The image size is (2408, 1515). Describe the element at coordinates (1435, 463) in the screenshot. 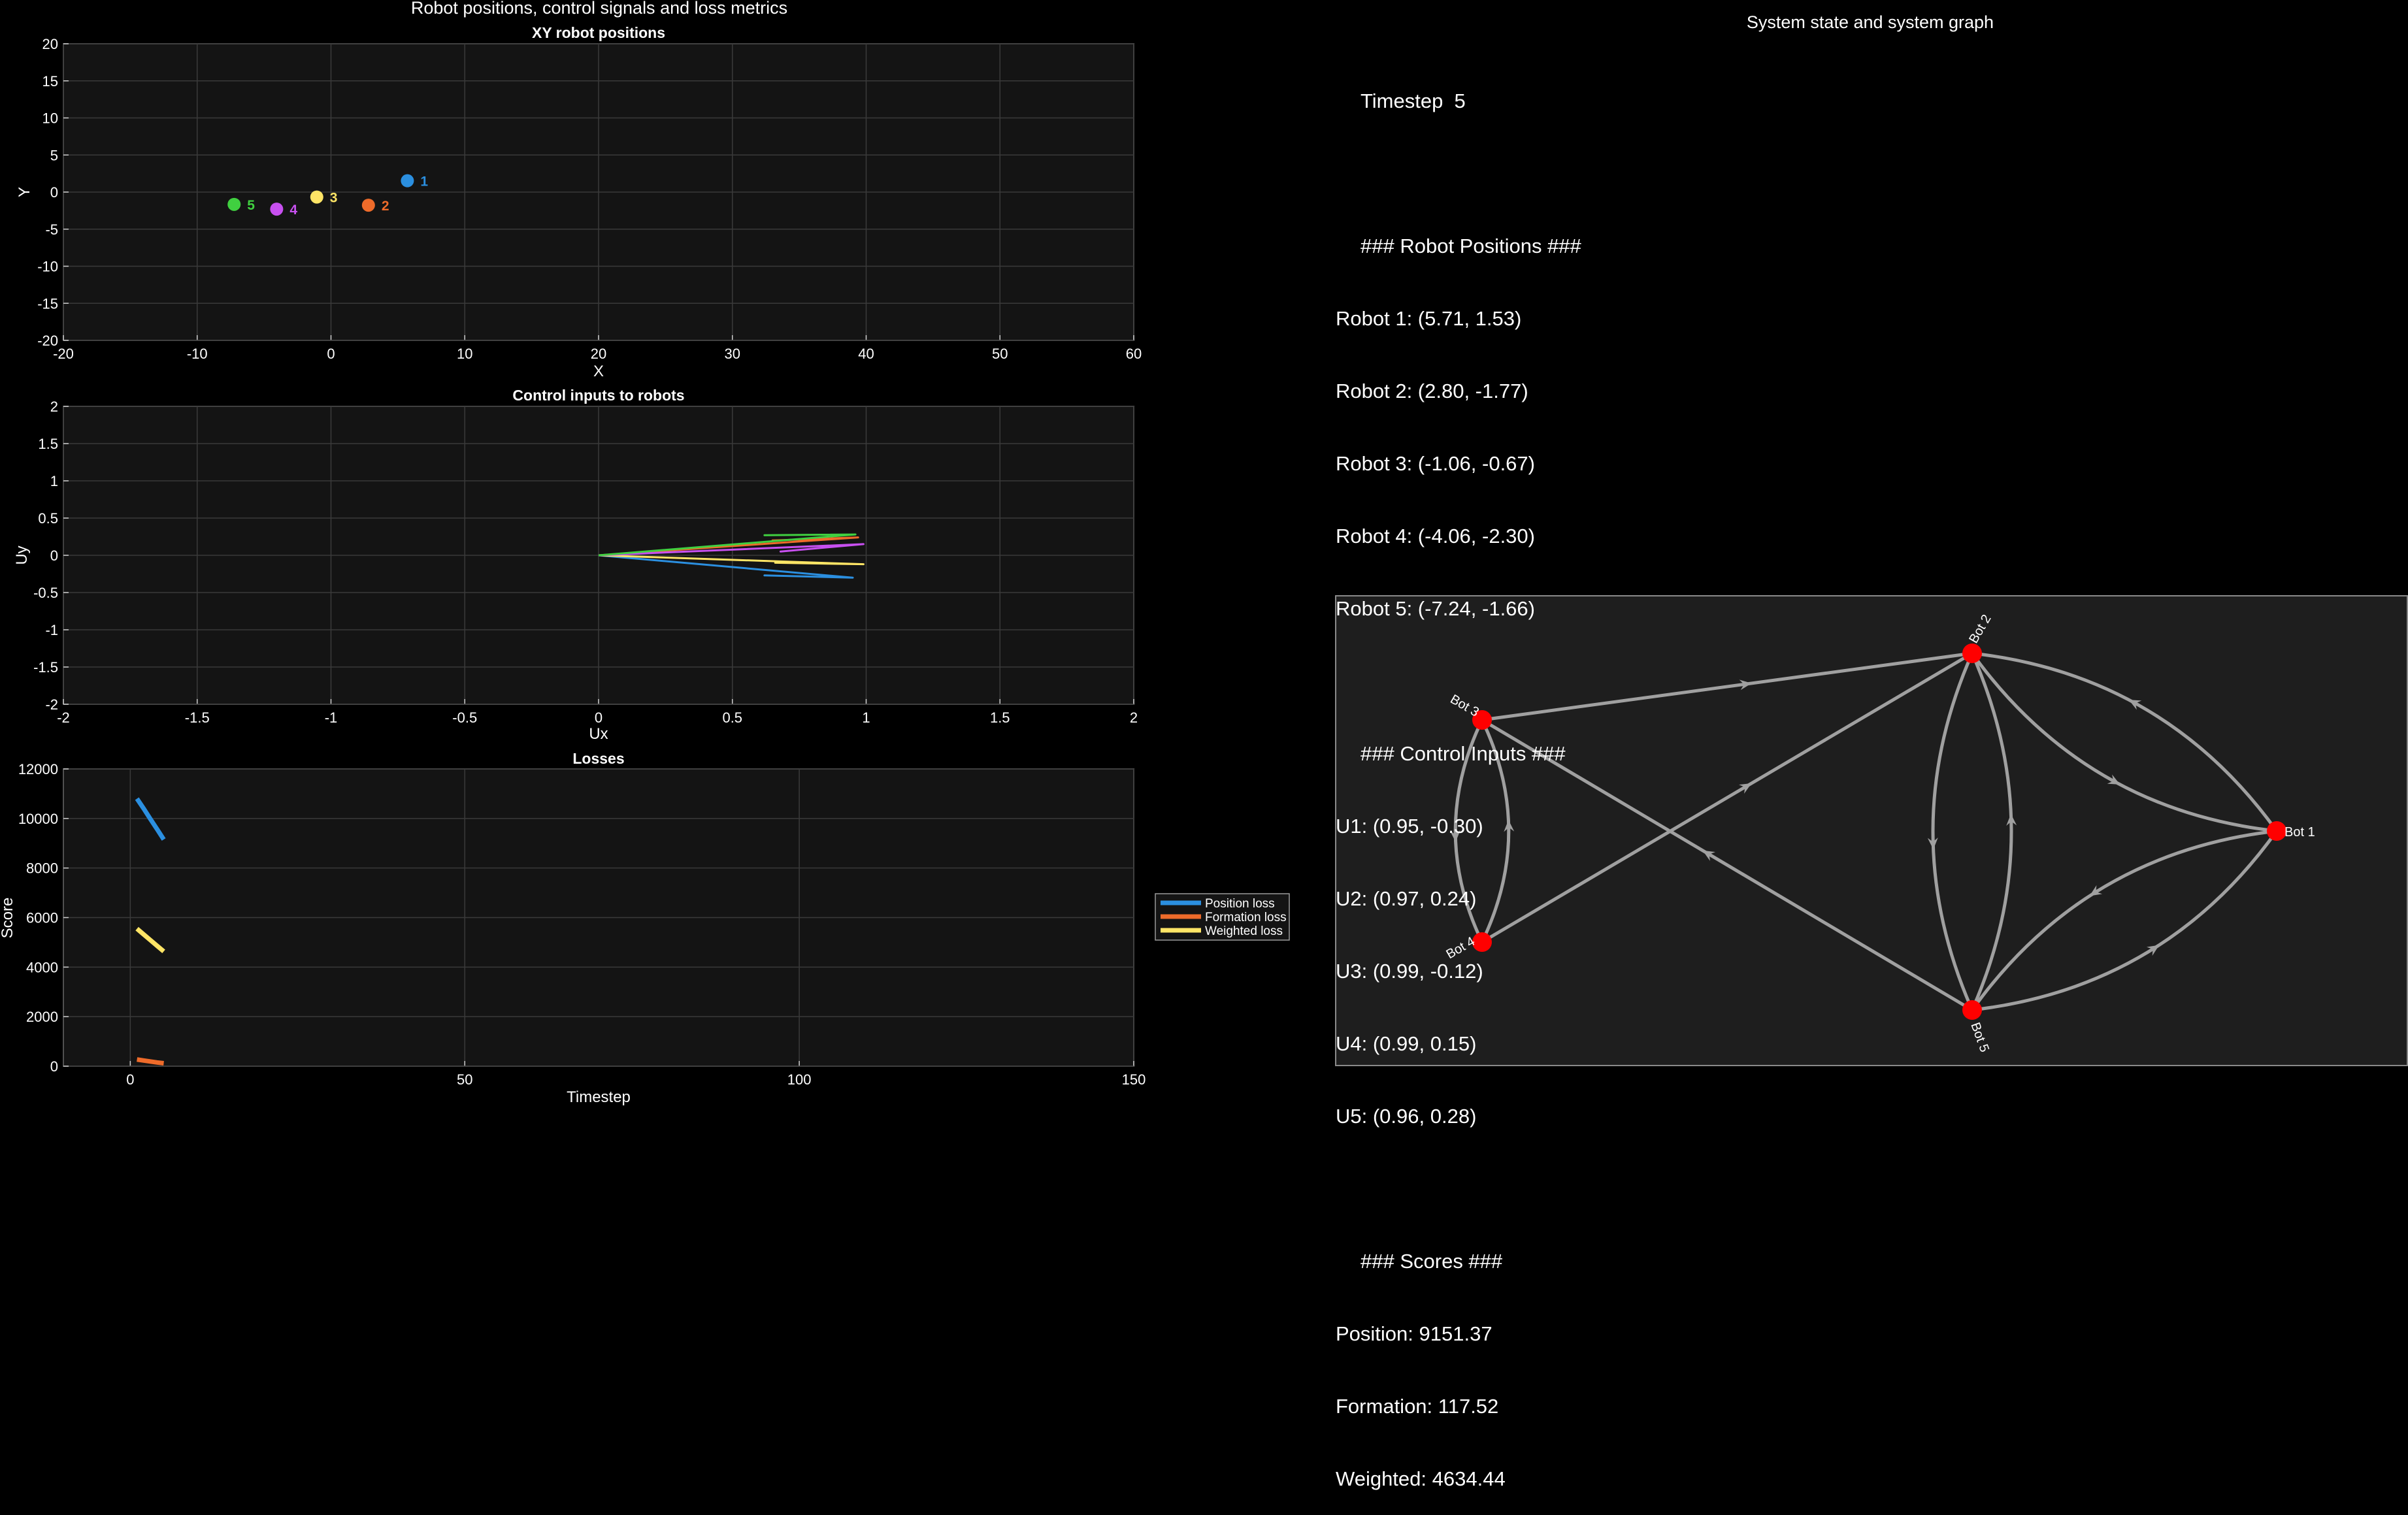

I see `robot-position-line: Robot 3: (-1.06, -0.67)` at that location.